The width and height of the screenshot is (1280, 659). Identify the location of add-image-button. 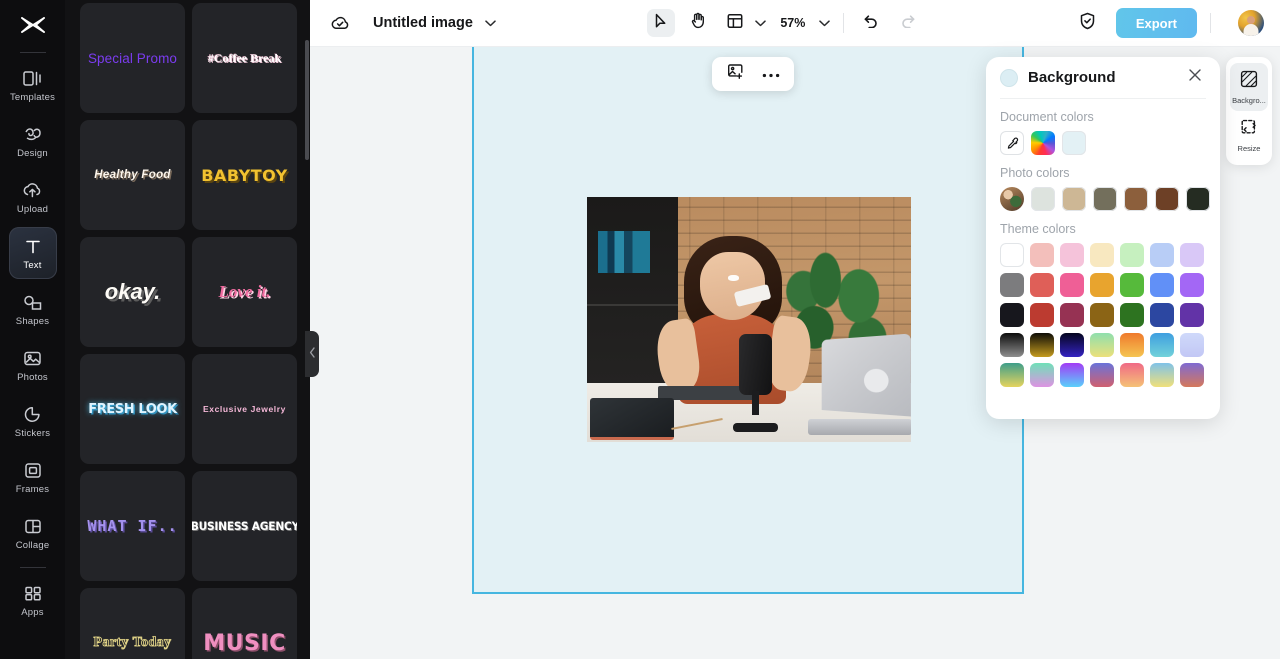
(735, 74).